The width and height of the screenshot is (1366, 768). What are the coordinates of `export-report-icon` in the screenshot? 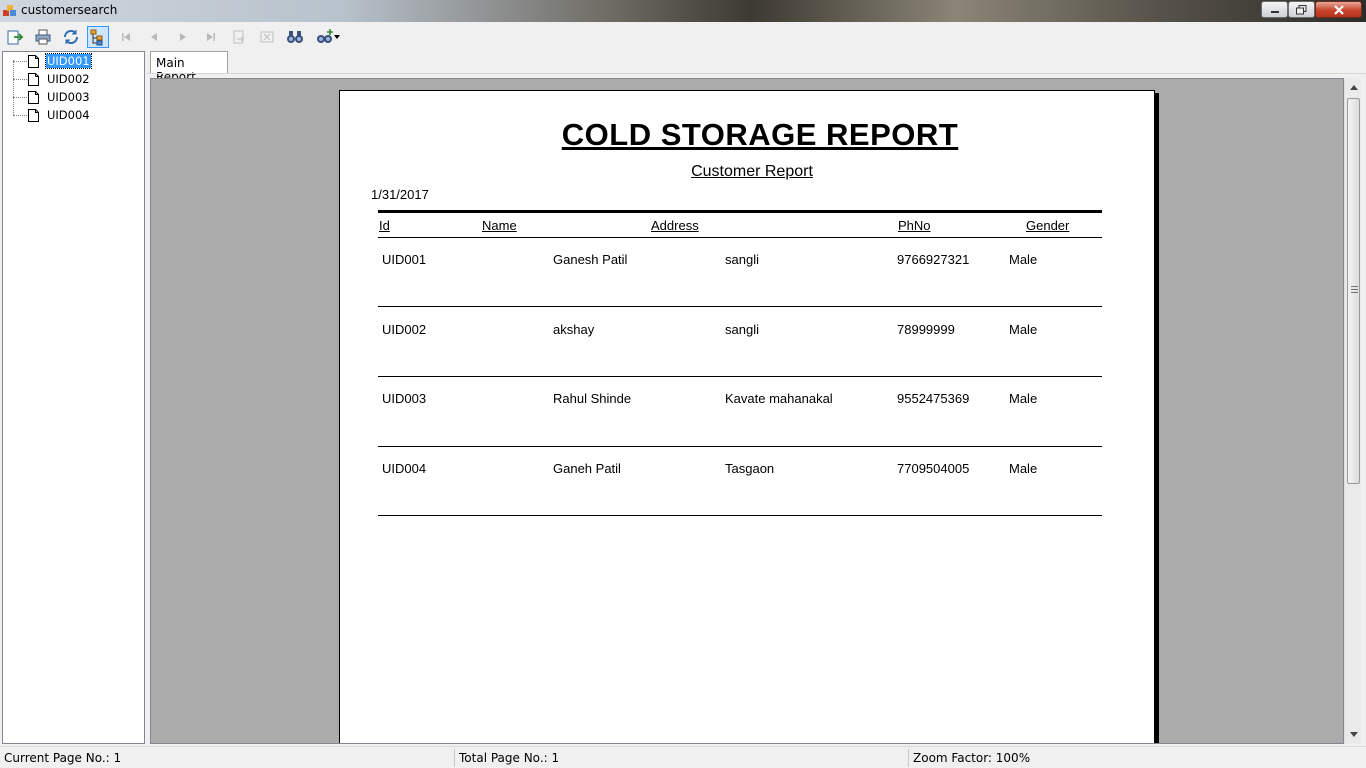 It's located at (15, 37).